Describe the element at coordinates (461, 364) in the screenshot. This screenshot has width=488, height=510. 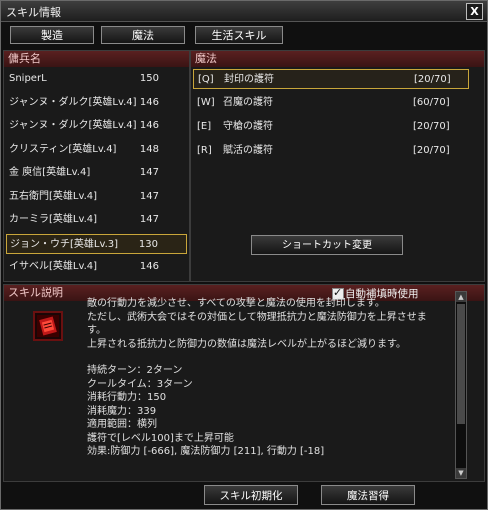
I see `scroll-thumb` at that location.